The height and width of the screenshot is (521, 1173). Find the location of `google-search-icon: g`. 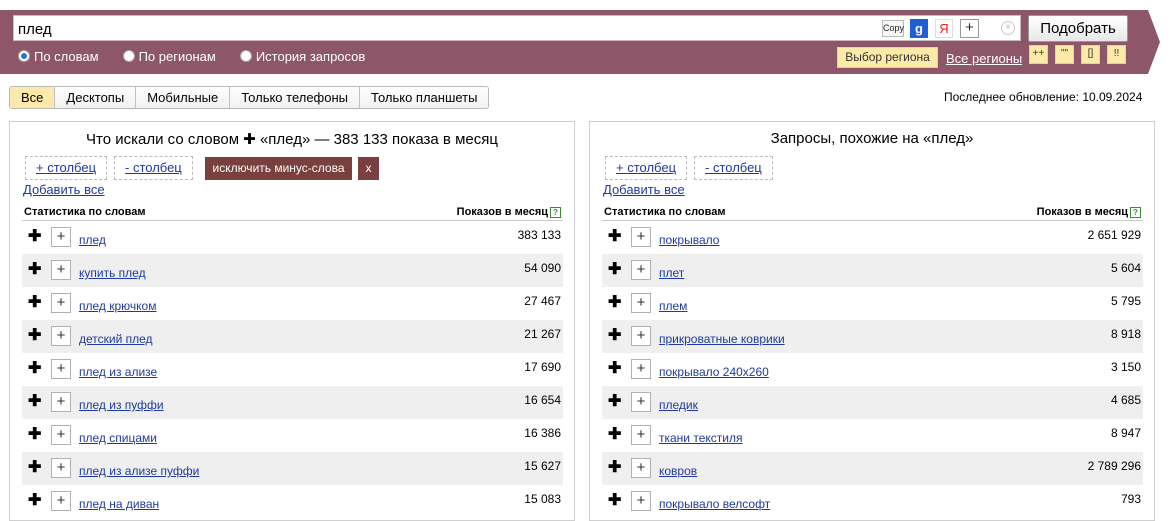

google-search-icon: g is located at coordinates (919, 28).